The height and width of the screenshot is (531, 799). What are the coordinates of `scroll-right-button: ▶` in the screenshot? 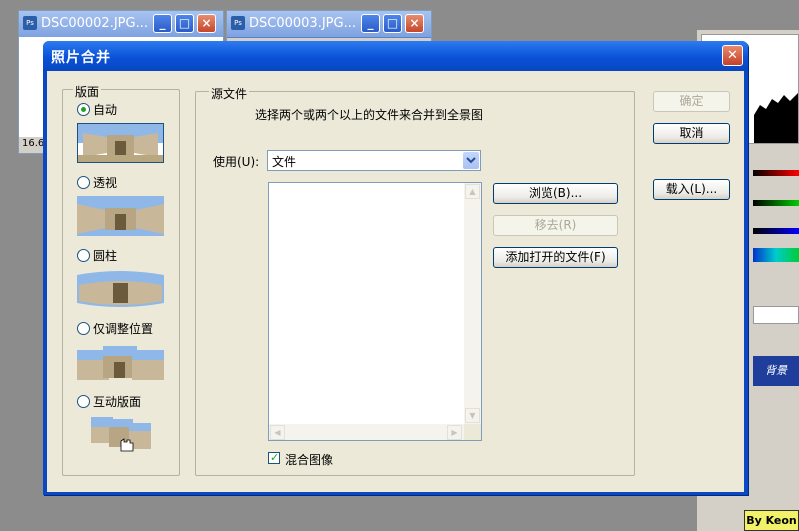 It's located at (454, 432).